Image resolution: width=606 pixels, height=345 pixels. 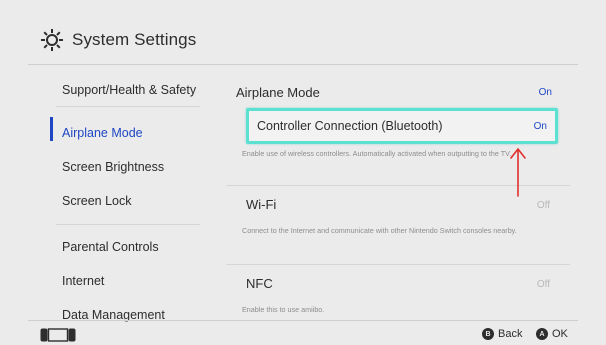 I want to click on controller-connection-status: On, so click(x=540, y=126).